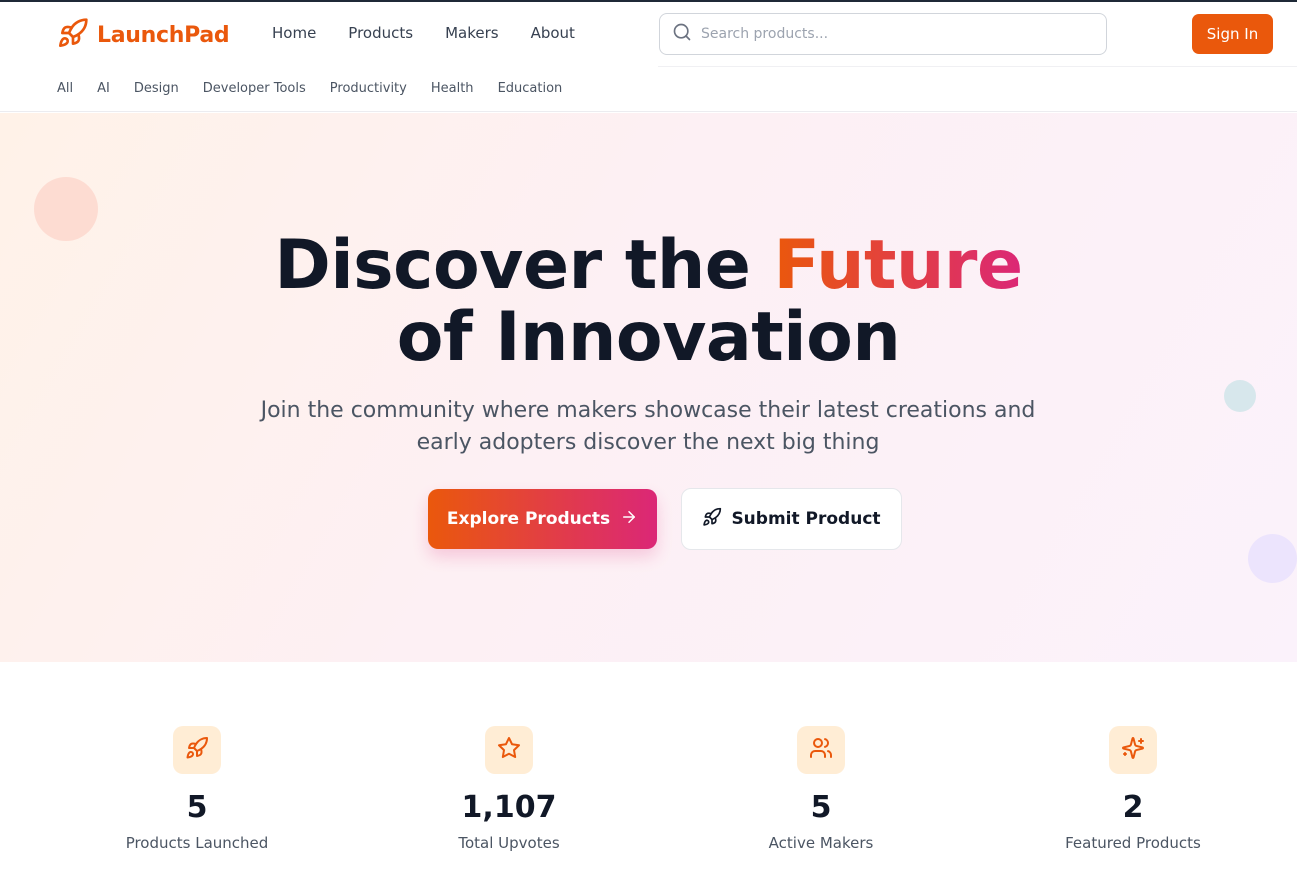  What do you see at coordinates (197, 843) in the screenshot?
I see `stat-label: Products Launched` at bounding box center [197, 843].